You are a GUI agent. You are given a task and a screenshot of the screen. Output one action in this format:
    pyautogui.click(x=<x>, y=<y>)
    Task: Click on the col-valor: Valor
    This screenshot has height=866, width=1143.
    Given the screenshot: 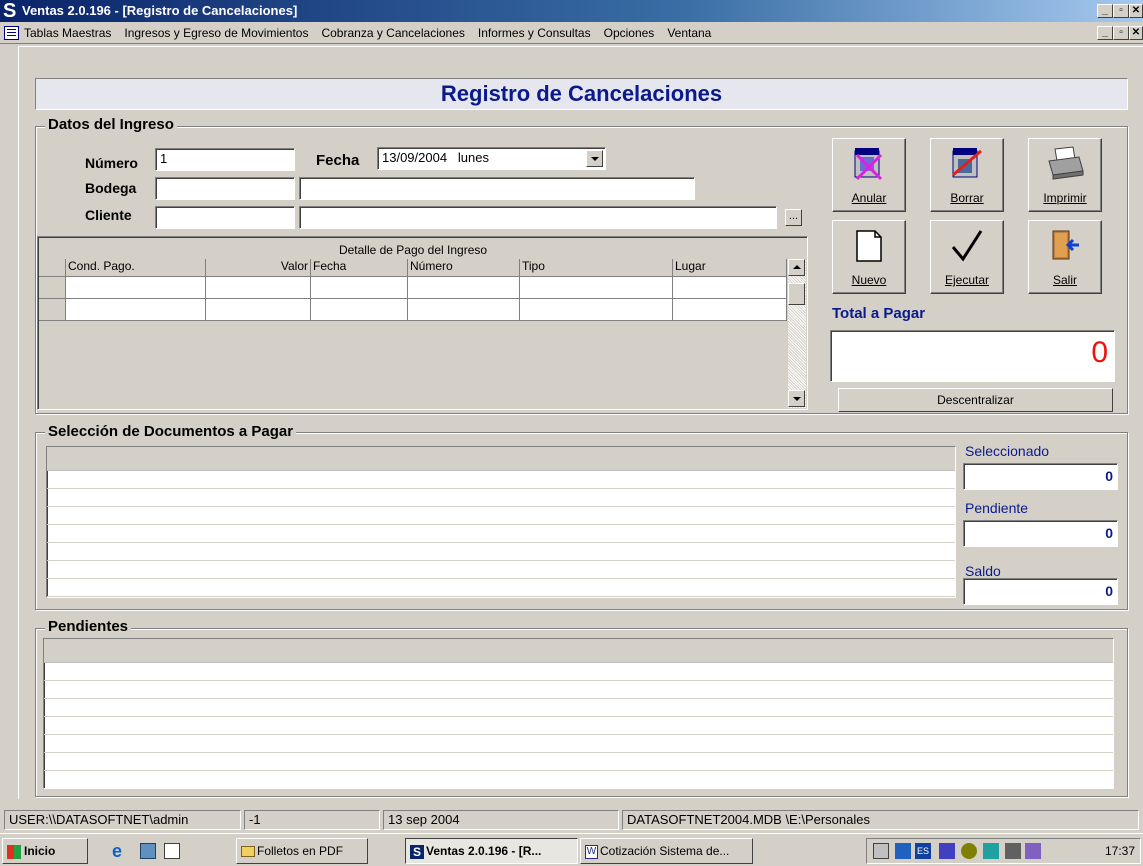 What is the action you would take?
    pyautogui.click(x=258, y=268)
    